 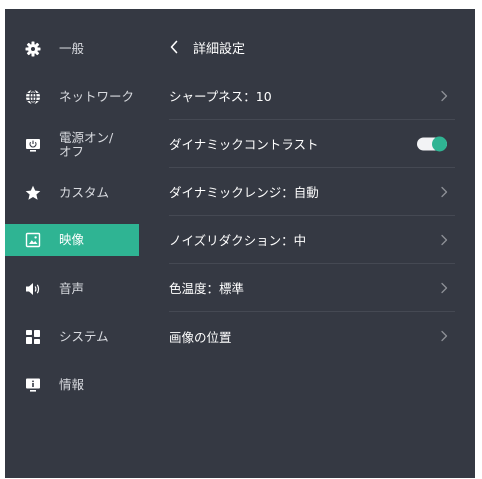 I want to click on gear-icon, so click(x=33, y=49).